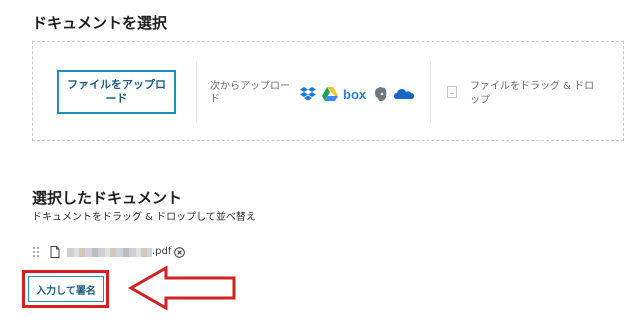 The height and width of the screenshot is (326, 640). What do you see at coordinates (404, 94) in the screenshot?
I see `onedrive-icon` at bounding box center [404, 94].